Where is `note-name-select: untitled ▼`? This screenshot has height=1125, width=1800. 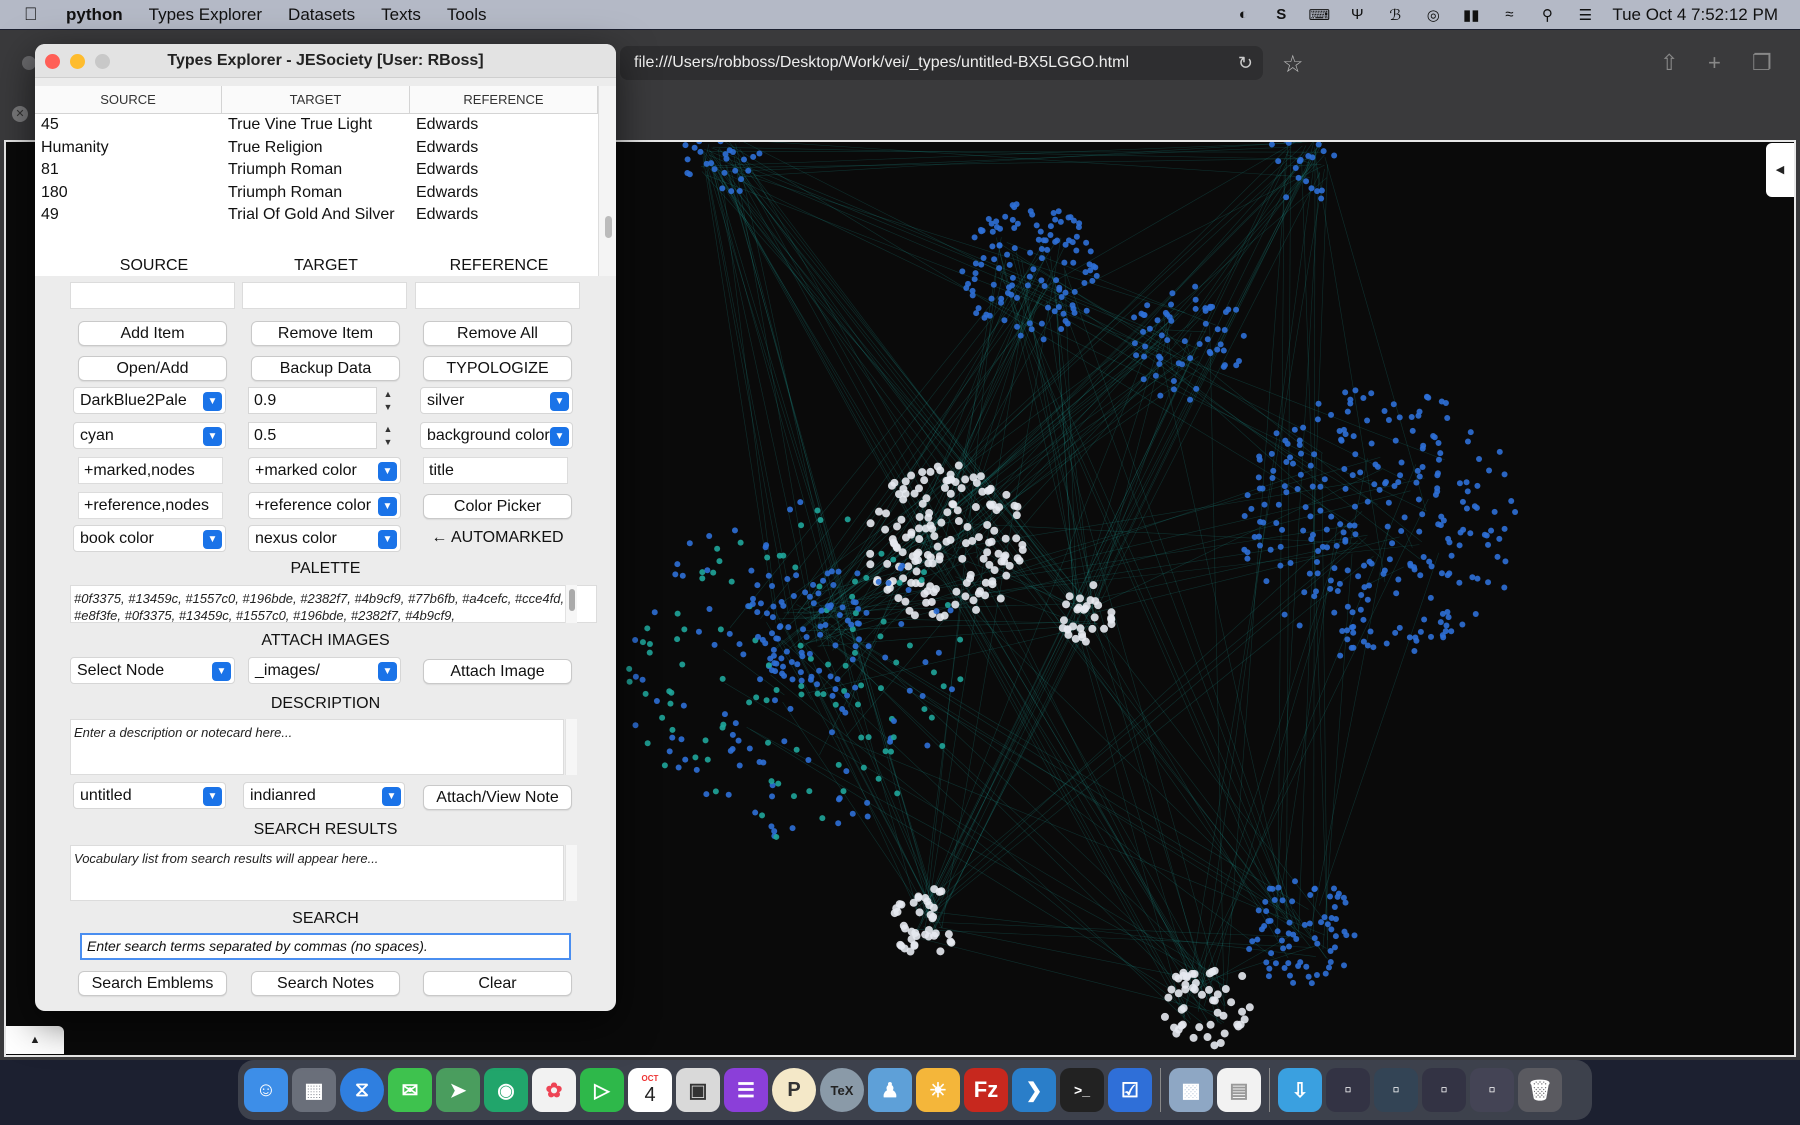 note-name-select: untitled ▼ is located at coordinates (149, 795).